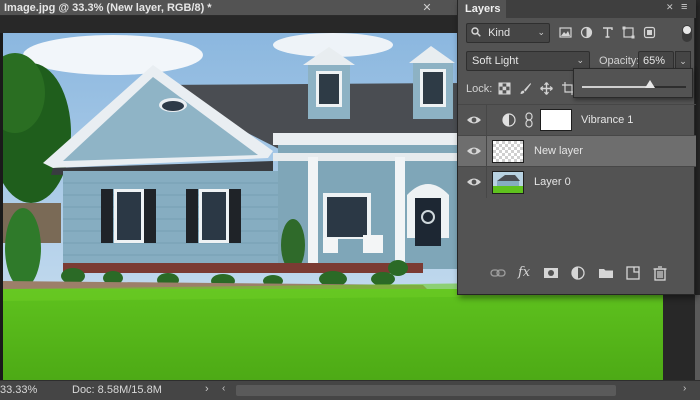 The width and height of the screenshot is (700, 400). I want to click on document-tab: Image.jpg @ 33.3% (New layer, RGB/8) * ✕, so click(231, 8).